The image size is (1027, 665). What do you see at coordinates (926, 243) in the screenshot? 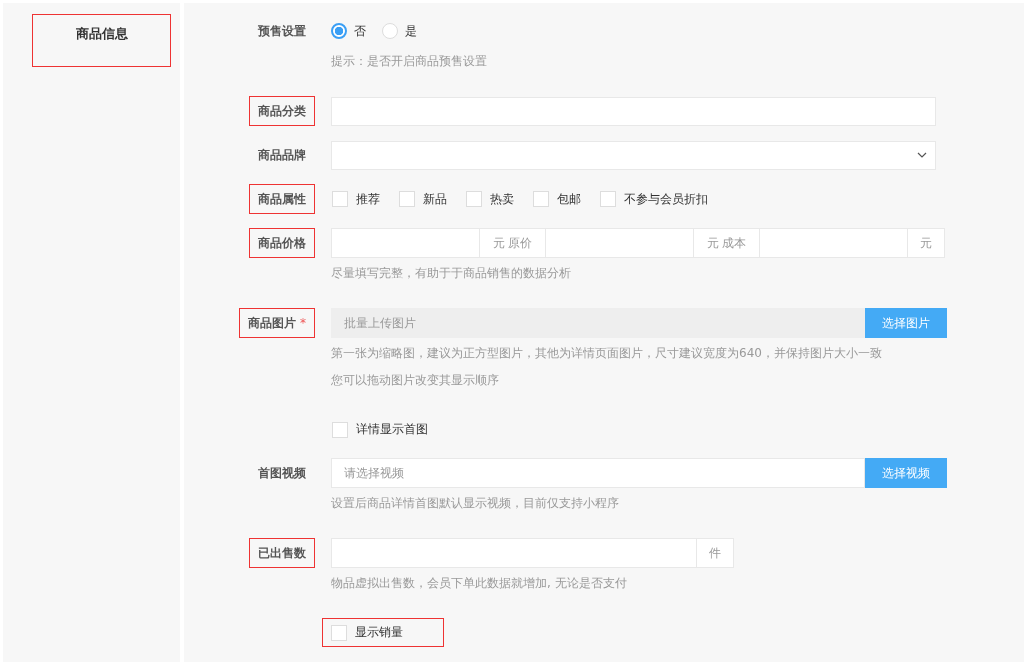
I see `unit-addon: 元` at bounding box center [926, 243].